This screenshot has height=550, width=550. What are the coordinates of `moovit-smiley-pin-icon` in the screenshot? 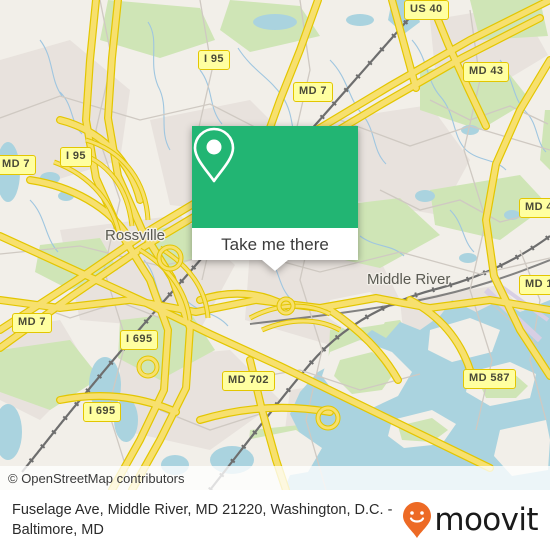 It's located at (417, 520).